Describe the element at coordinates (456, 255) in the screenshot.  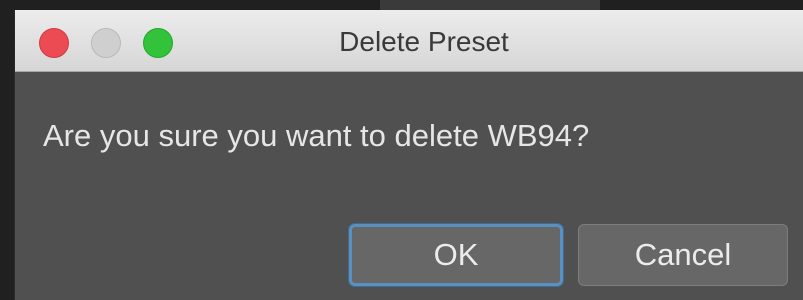
I see `ok-button: OK` at that location.